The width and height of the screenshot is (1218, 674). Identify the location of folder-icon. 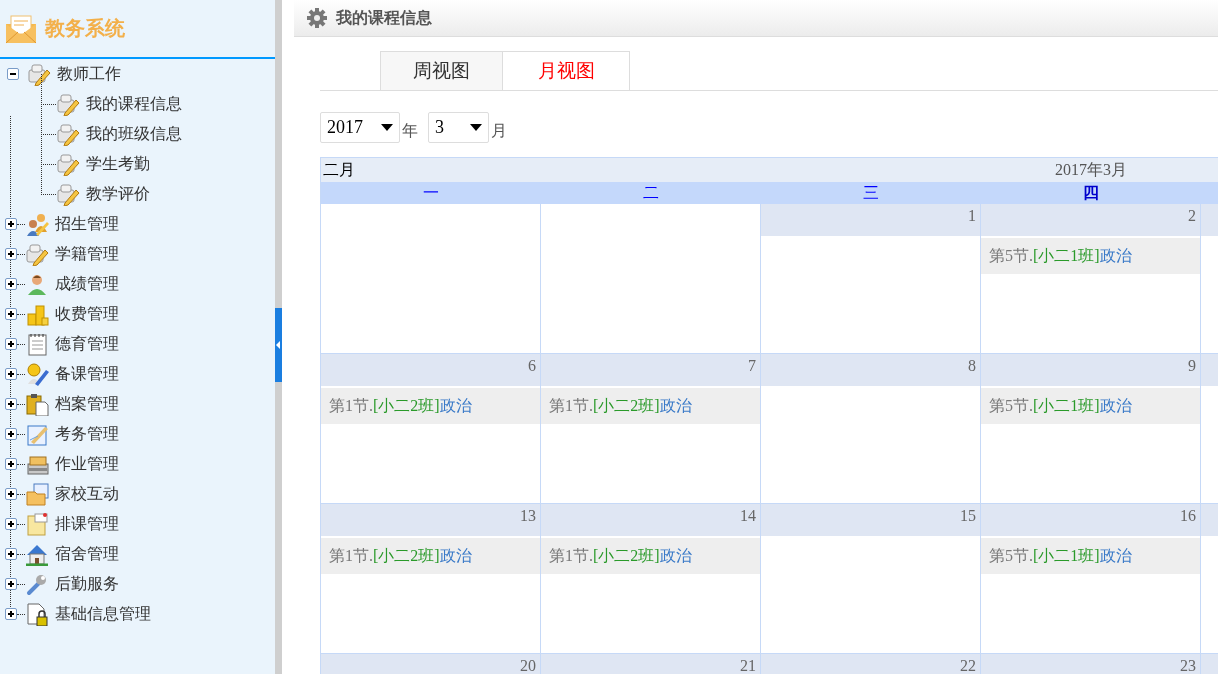
(37, 494).